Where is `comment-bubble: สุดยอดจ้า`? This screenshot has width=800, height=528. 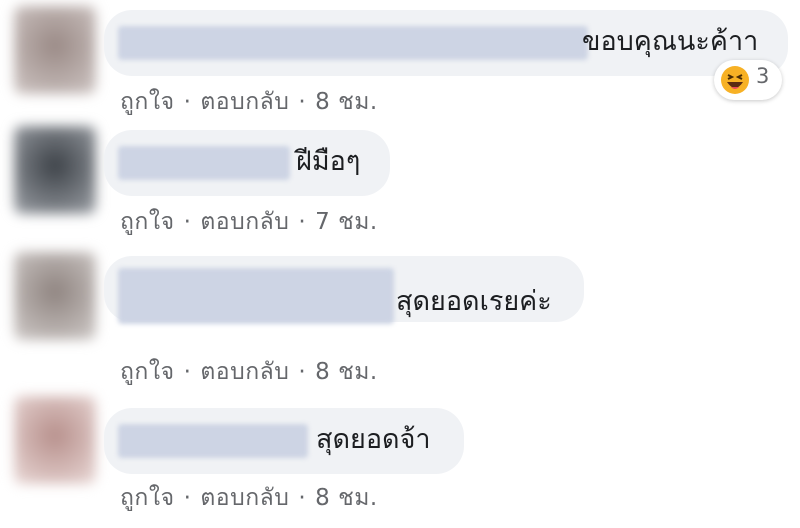 comment-bubble: สุดยอดจ้า is located at coordinates (284, 441).